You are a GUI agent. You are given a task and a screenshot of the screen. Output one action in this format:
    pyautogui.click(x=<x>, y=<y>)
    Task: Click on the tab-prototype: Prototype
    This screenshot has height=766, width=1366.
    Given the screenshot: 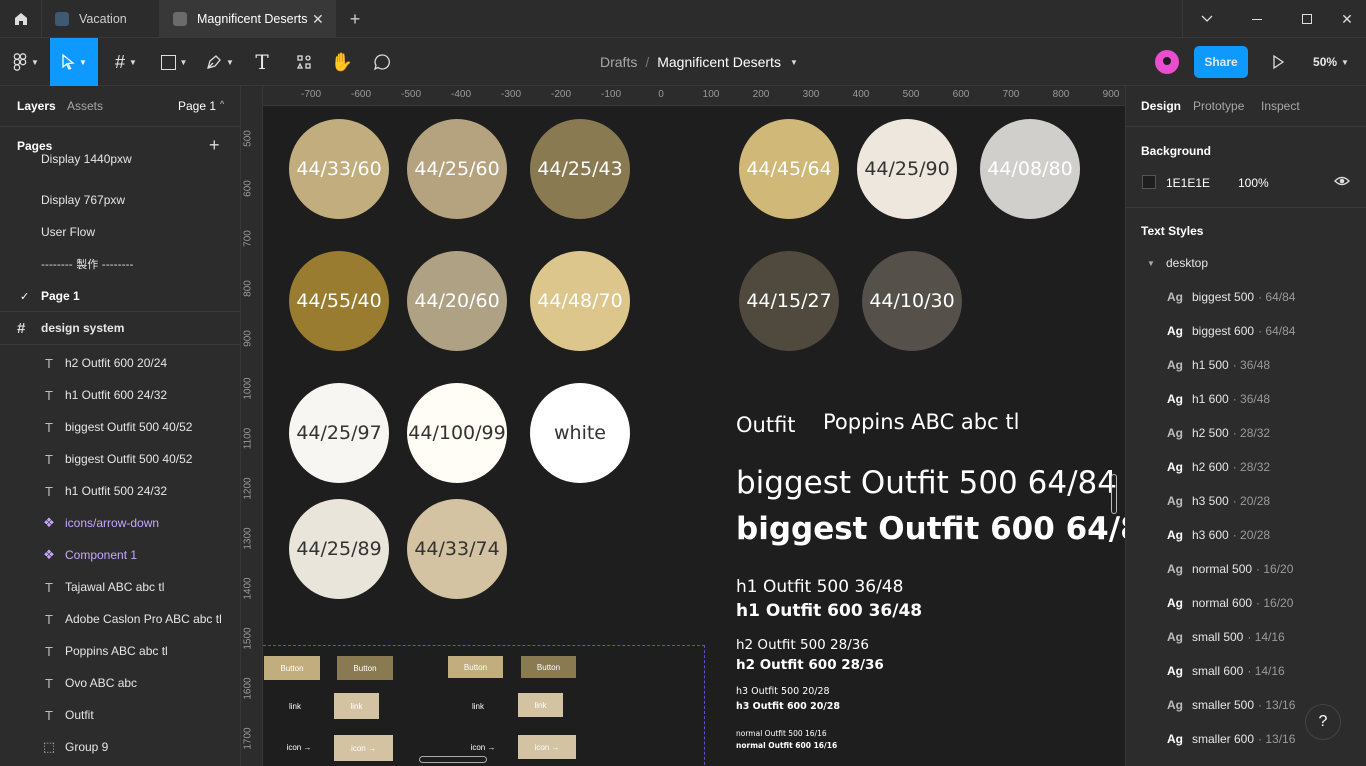 What is the action you would take?
    pyautogui.click(x=1218, y=106)
    